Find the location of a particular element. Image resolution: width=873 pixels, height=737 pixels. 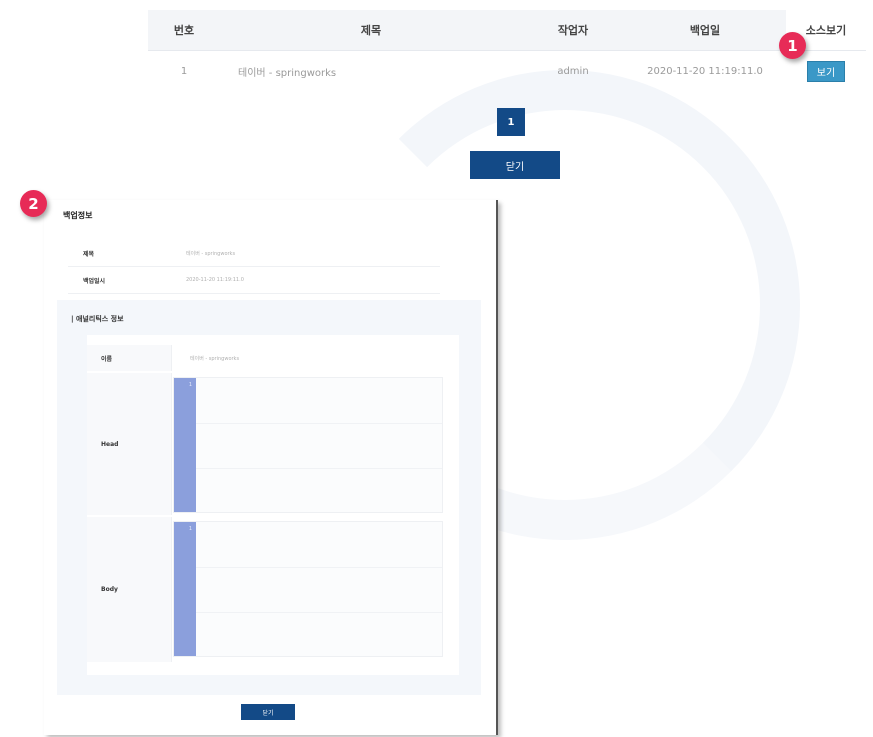

table-header-row: 번호 제목 작업자 백업일 소스보기 is located at coordinates (507, 30).